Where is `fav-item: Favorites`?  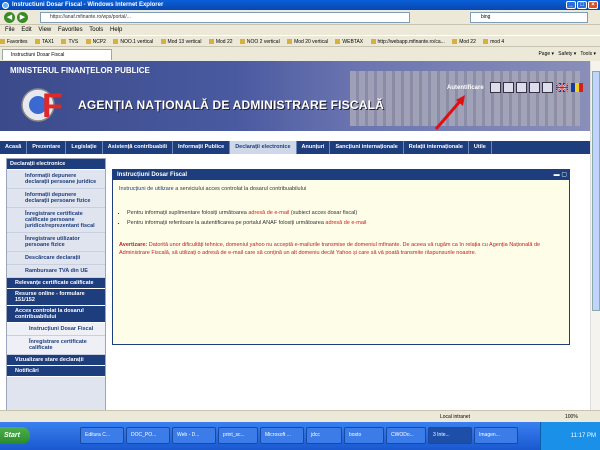 fav-item: Favorites is located at coordinates (14, 41).